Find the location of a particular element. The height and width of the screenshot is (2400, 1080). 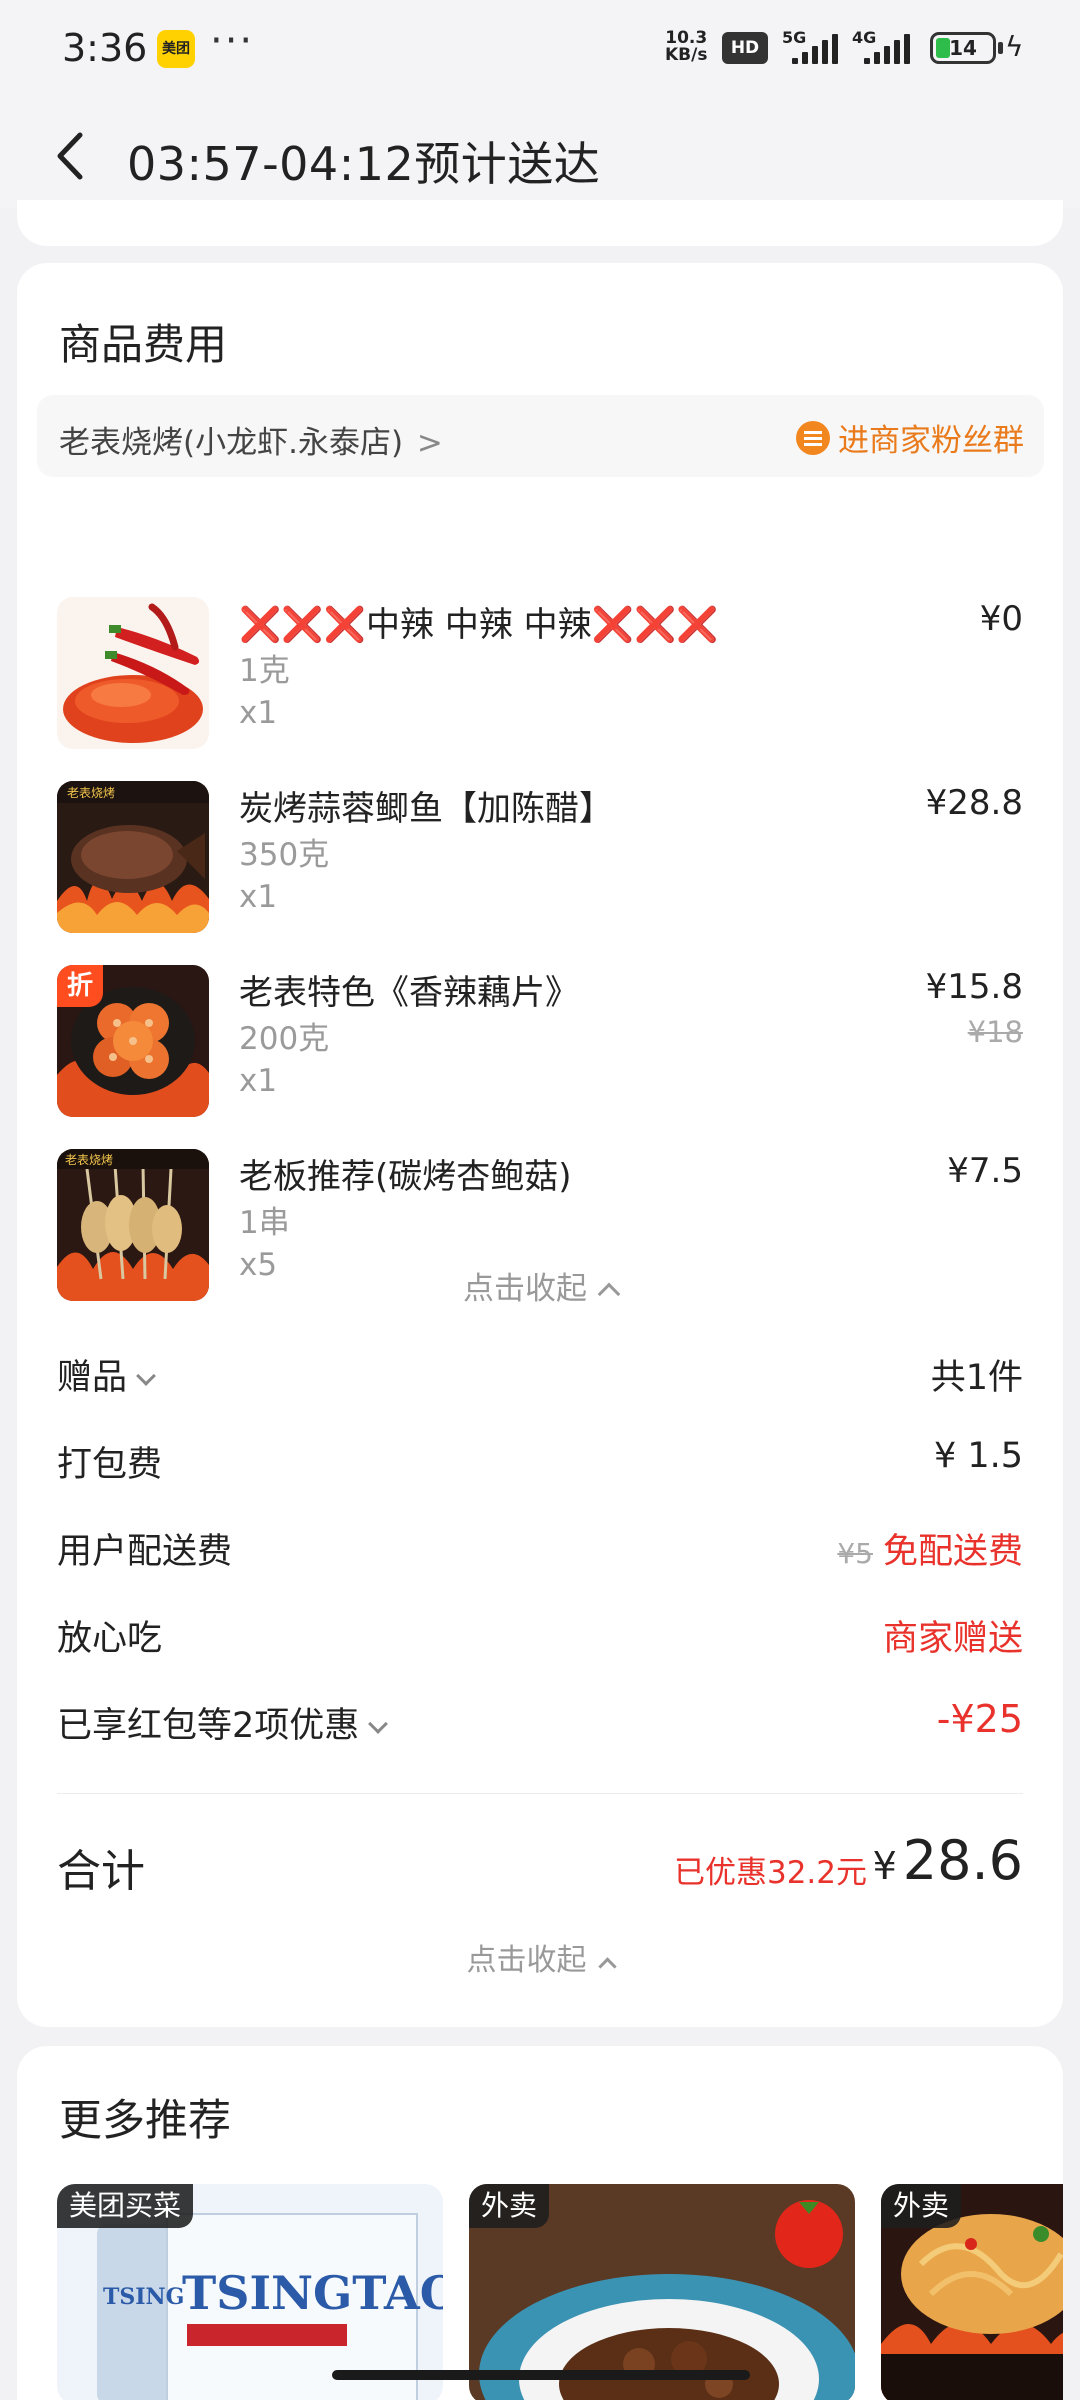

product-image-chili-powder is located at coordinates (133, 673).